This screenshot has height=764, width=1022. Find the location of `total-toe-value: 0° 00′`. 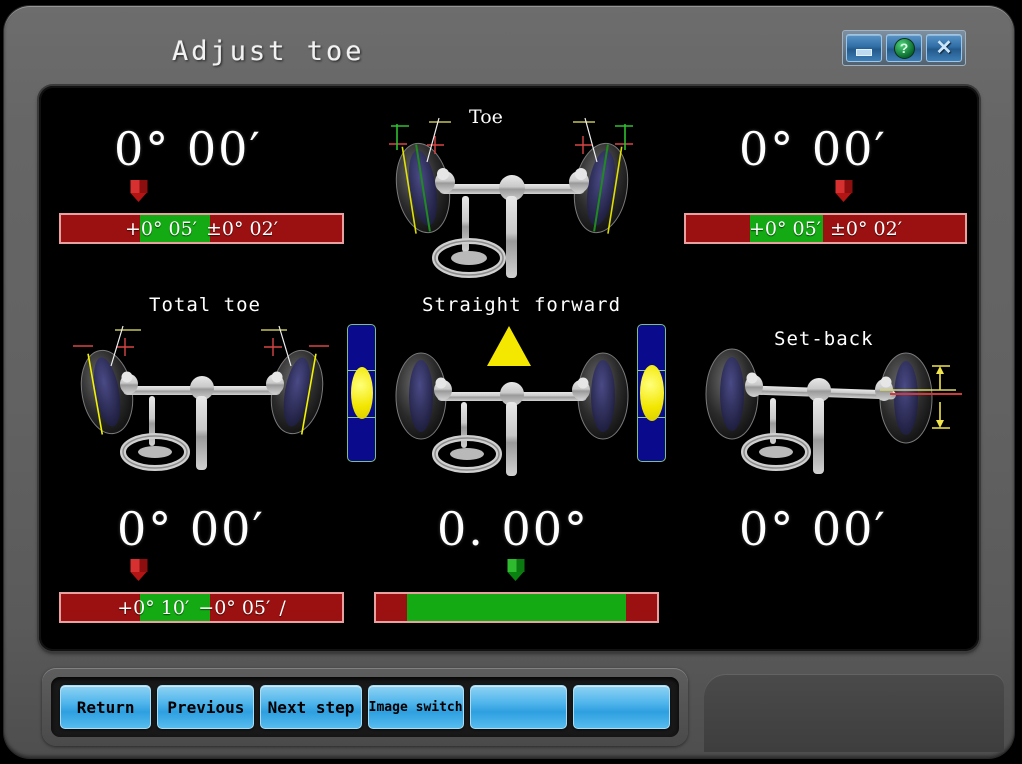

total-toe-value: 0° 00′ is located at coordinates (191, 529).